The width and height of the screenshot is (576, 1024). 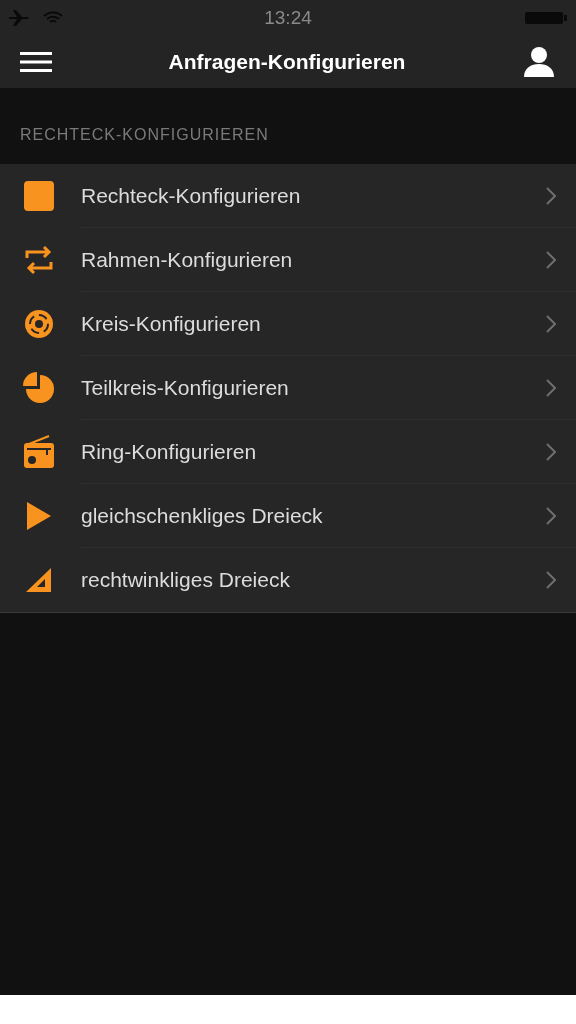 What do you see at coordinates (144, 134) in the screenshot?
I see `section-header: RECHTECK-KONFIGURIEREN` at bounding box center [144, 134].